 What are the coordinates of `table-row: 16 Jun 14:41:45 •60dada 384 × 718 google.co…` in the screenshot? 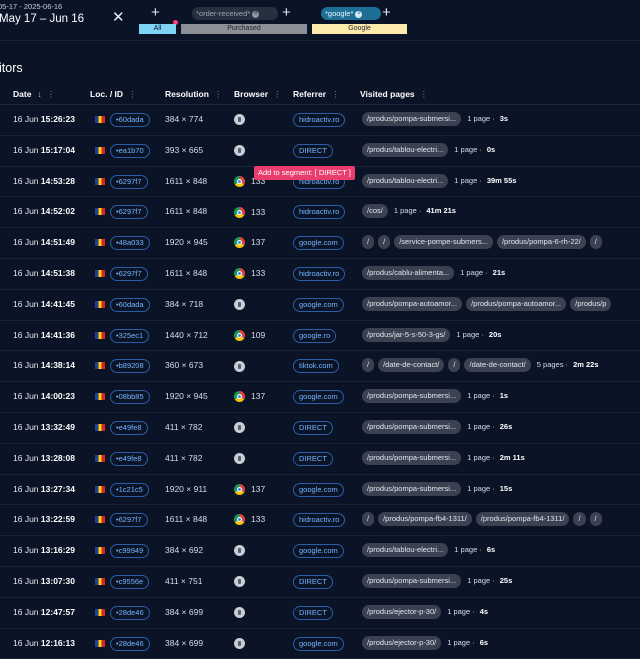 It's located at (320, 305).